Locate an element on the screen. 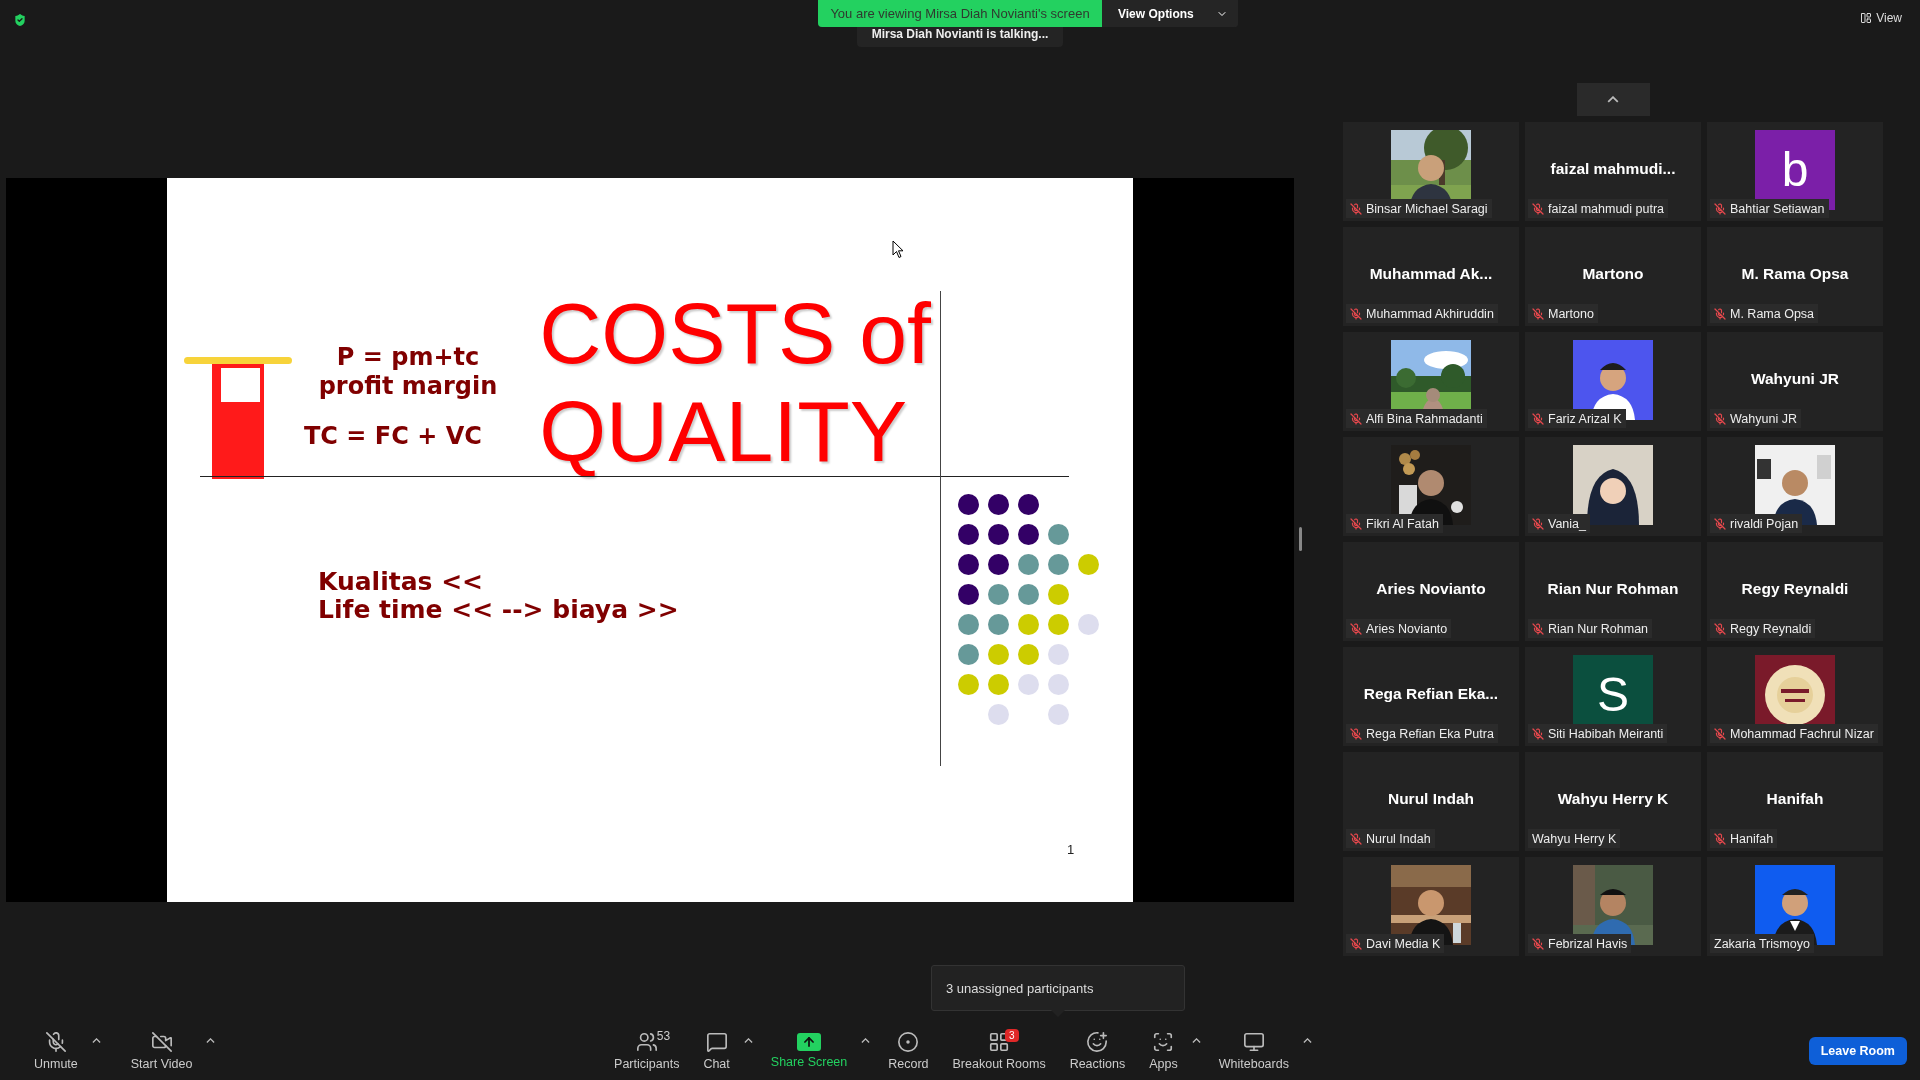 The image size is (1920, 1080). participant-name: Wahyu Herry K is located at coordinates (1613, 799).